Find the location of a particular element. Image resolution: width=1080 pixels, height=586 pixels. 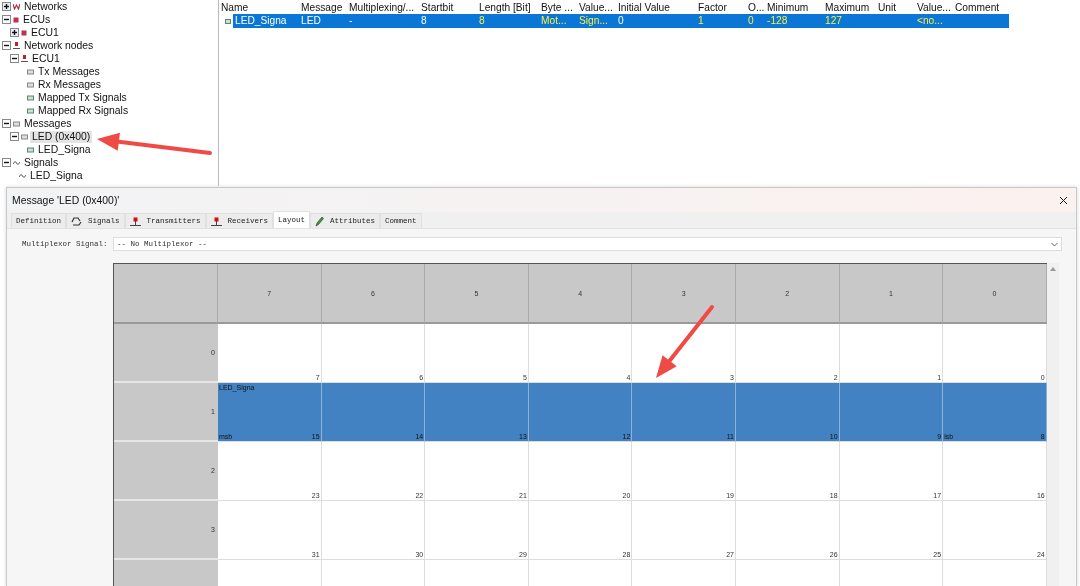

table-cell: - is located at coordinates (383, 21).